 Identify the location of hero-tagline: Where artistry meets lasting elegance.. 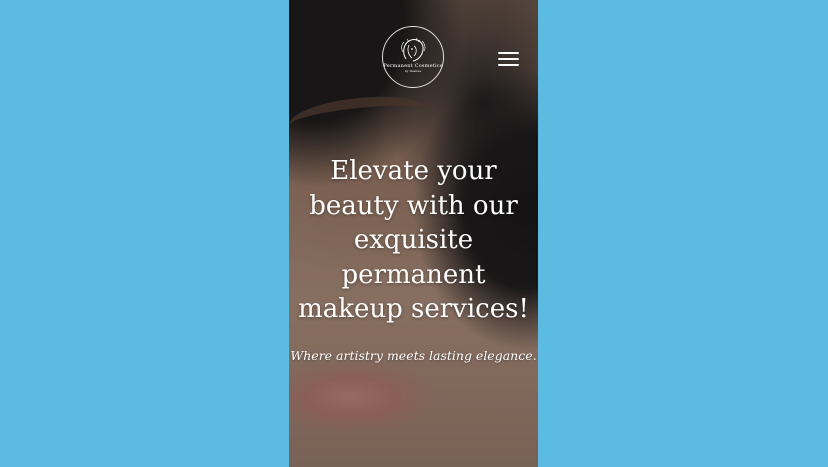
(413, 355).